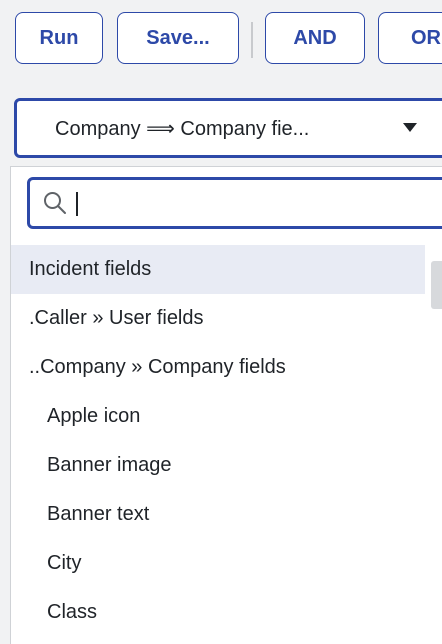 The width and height of the screenshot is (442, 644). Describe the element at coordinates (218, 514) in the screenshot. I see `option-banner-text: Banner text` at that location.